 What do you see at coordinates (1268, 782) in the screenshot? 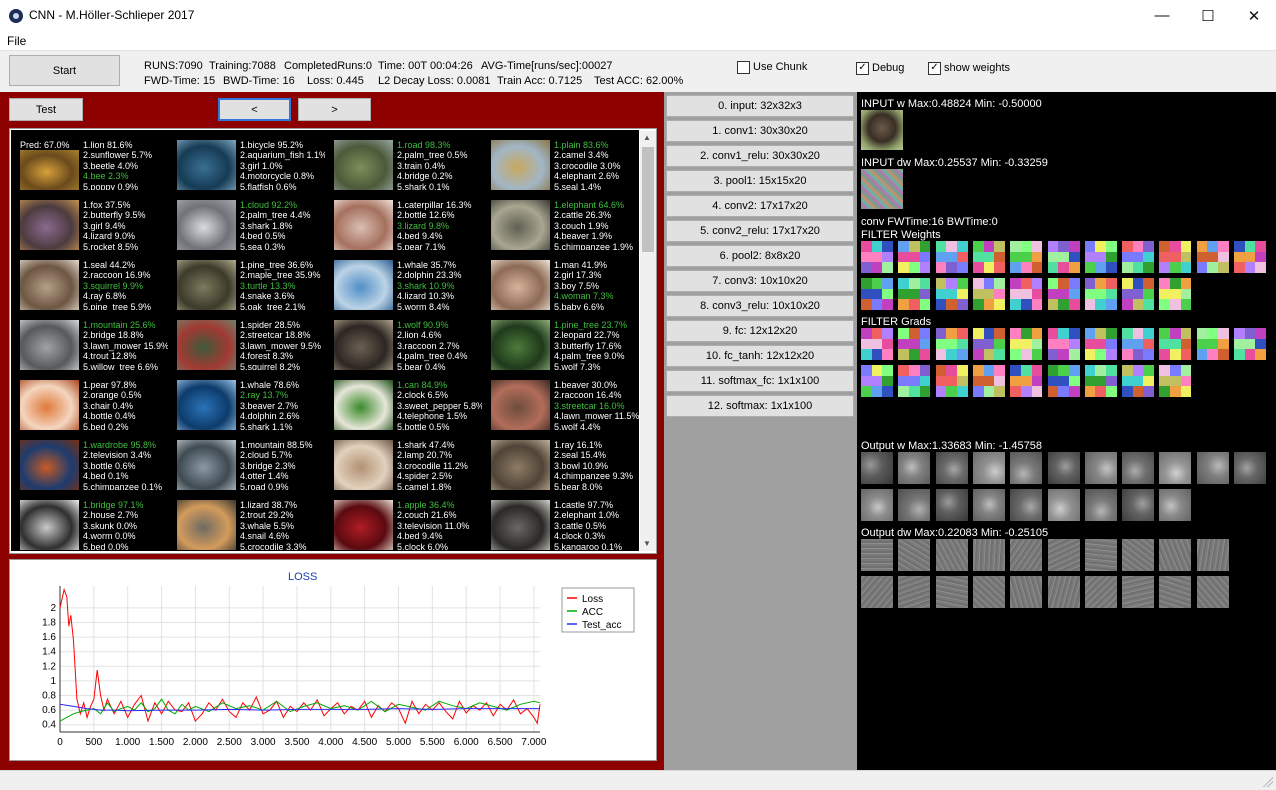
I see `resize-grip-icon` at bounding box center [1268, 782].